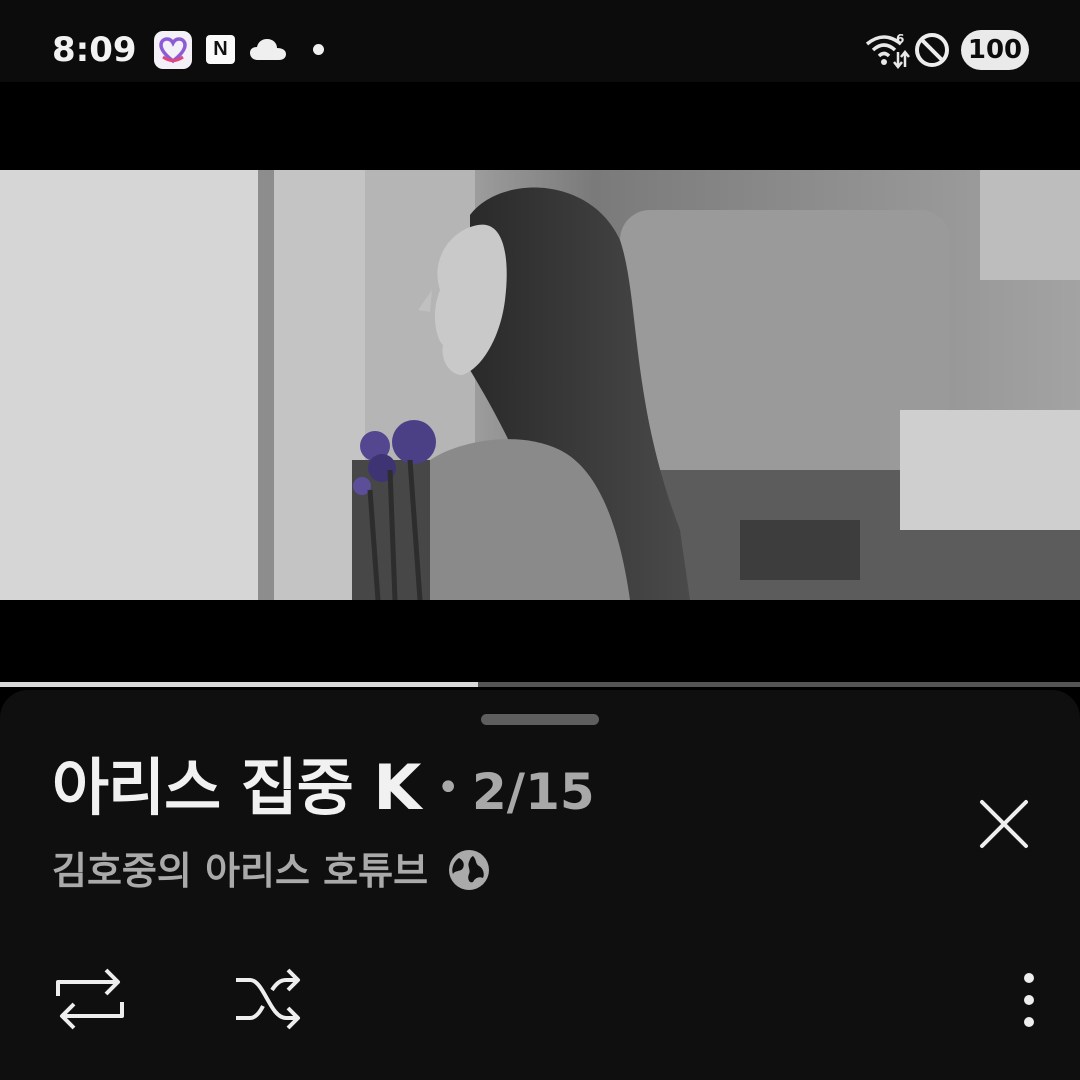 This screenshot has width=1080, height=1080. Describe the element at coordinates (533, 792) in the screenshot. I see `playlist-position: 2/15` at that location.